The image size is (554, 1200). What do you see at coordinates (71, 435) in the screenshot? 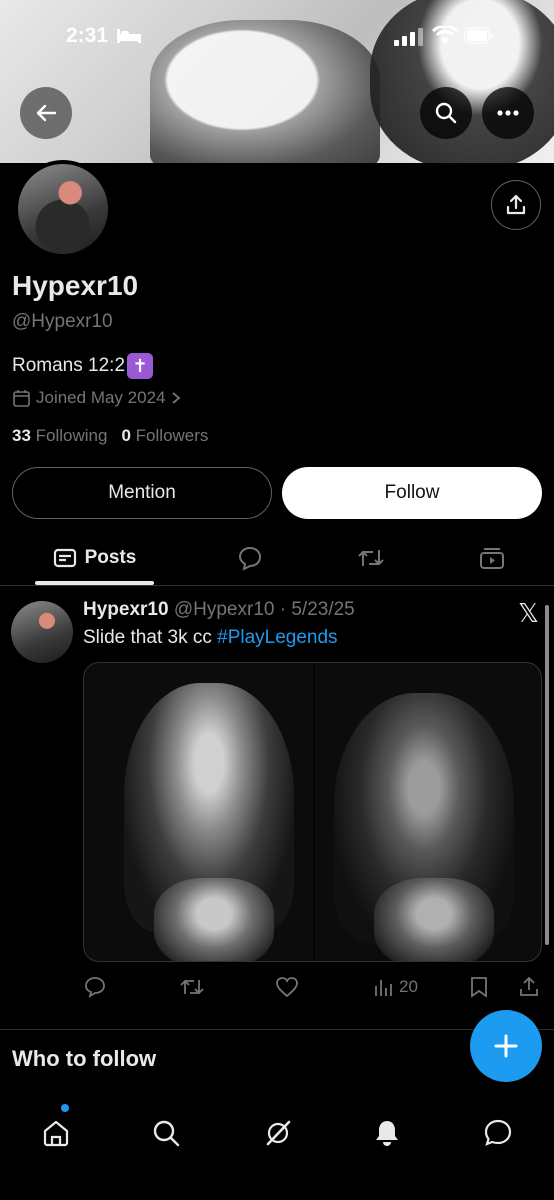
I see `following-label: Following` at bounding box center [71, 435].